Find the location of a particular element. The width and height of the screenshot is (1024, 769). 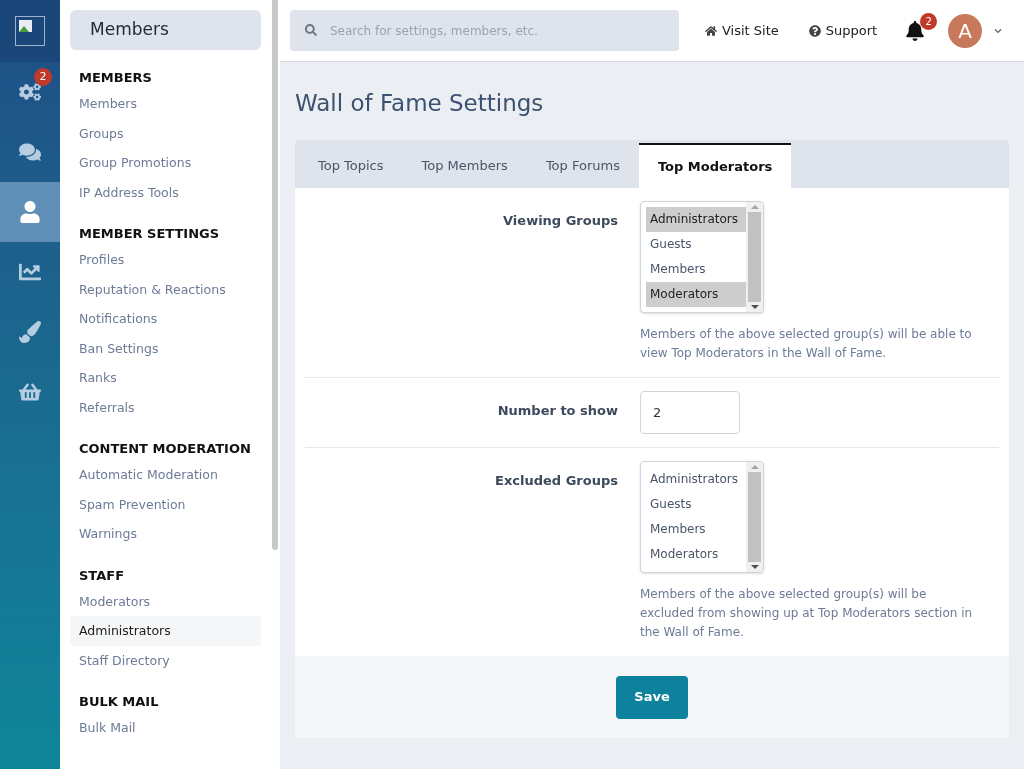

field-label: Viewing Groups is located at coordinates (560, 221).